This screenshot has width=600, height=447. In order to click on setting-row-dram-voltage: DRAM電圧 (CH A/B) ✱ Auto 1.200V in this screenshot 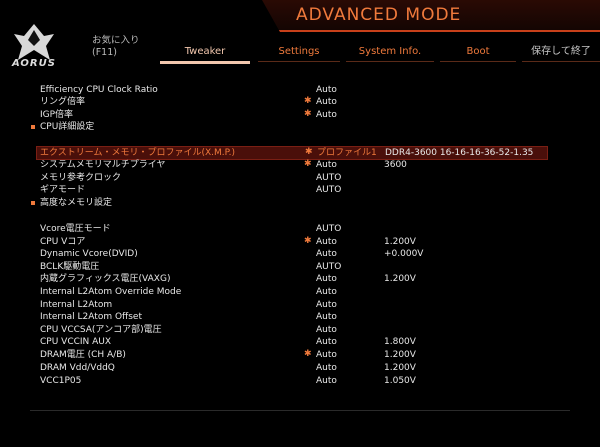, I will do `click(300, 355)`.